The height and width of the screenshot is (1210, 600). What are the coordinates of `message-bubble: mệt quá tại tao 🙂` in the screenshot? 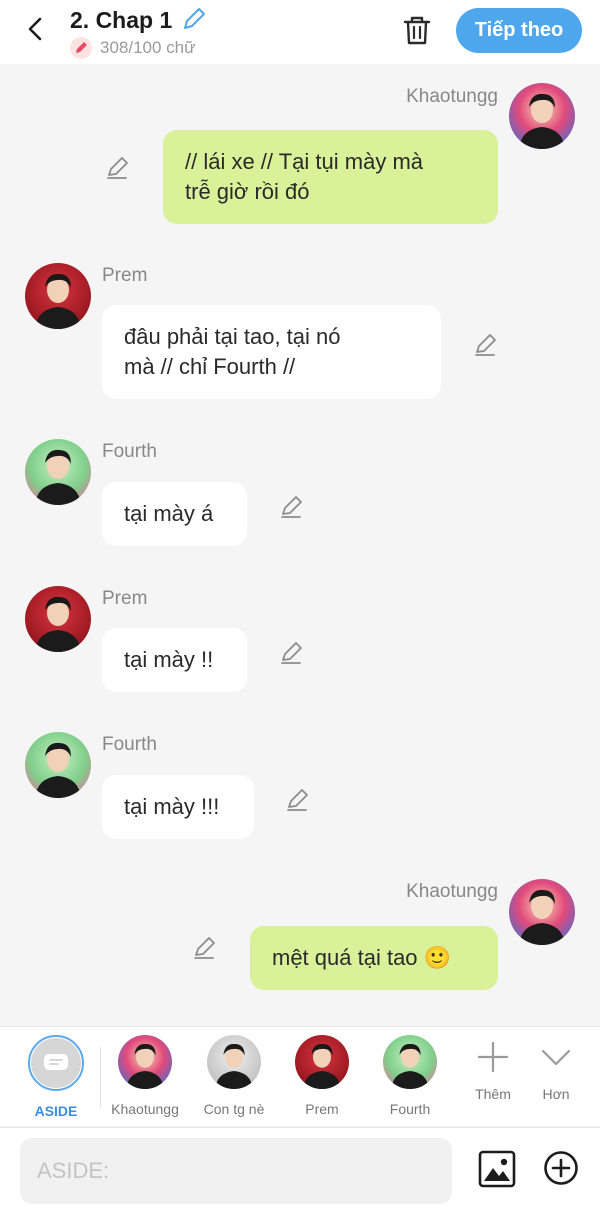 It's located at (374, 958).